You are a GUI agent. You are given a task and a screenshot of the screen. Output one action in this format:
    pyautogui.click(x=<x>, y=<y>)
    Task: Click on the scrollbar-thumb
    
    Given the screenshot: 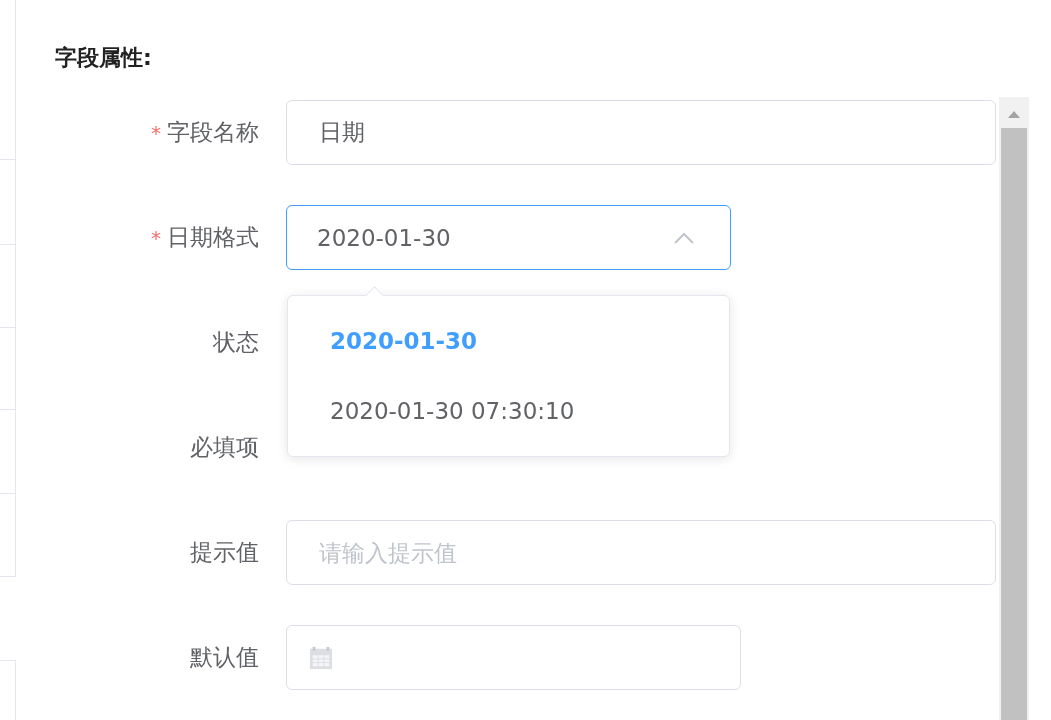 What is the action you would take?
    pyautogui.click(x=1014, y=424)
    